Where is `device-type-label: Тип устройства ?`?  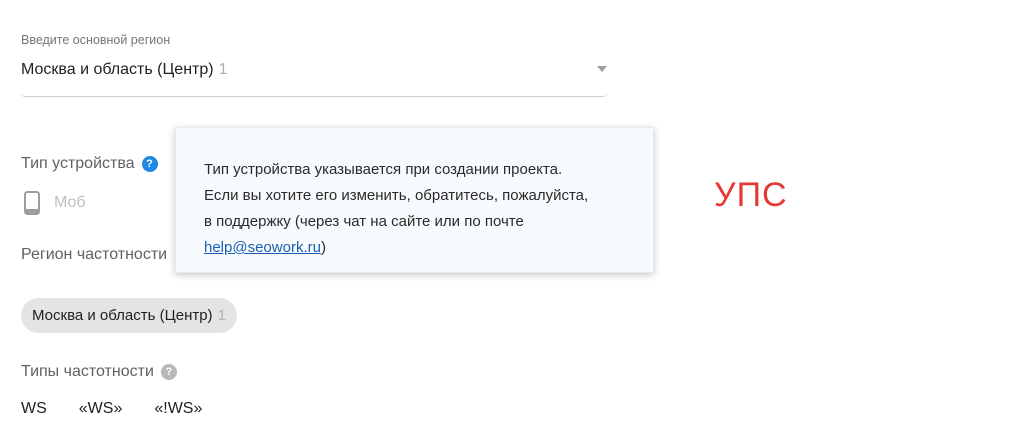
device-type-label: Тип устройства ? is located at coordinates (89, 164).